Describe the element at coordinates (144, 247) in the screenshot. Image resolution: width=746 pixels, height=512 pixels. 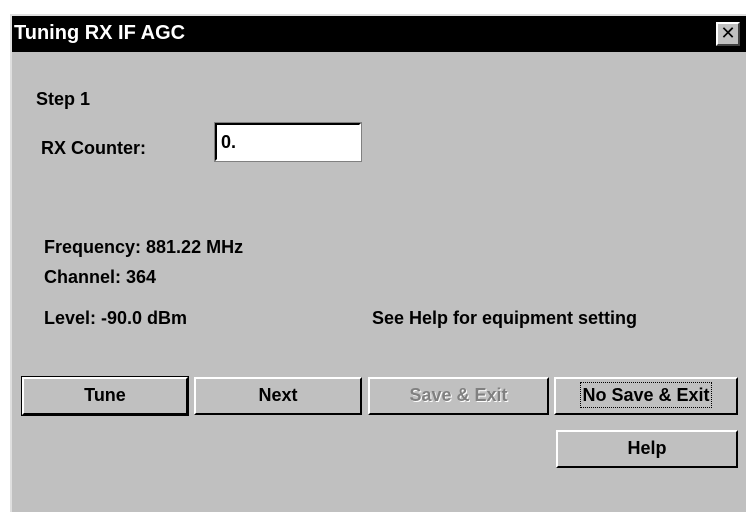
I see `frequency-text: Frequency: 881.22 MHz` at that location.